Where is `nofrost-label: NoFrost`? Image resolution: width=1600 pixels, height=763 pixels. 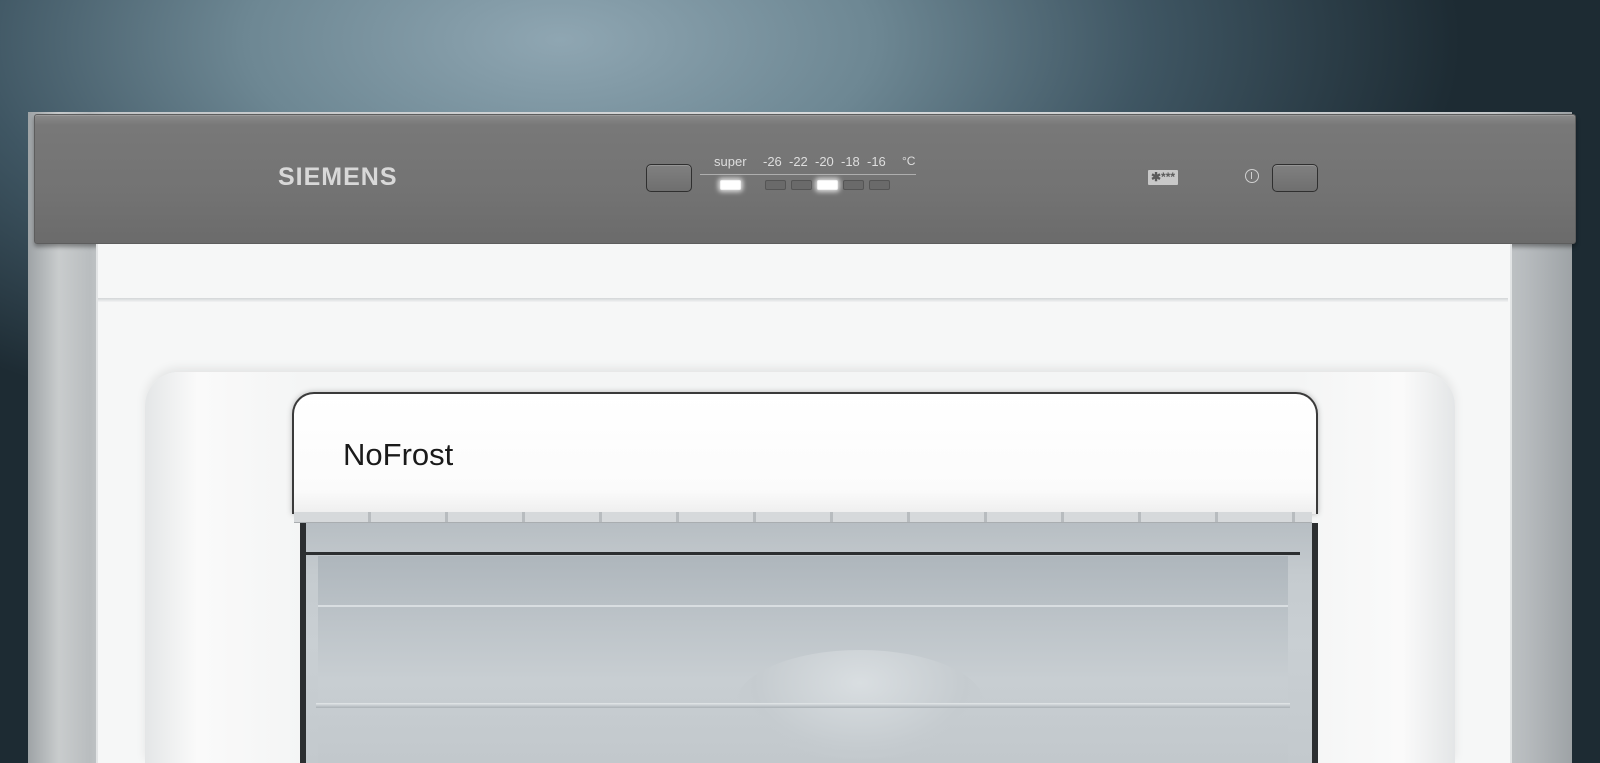
nofrost-label: NoFrost is located at coordinates (398, 454).